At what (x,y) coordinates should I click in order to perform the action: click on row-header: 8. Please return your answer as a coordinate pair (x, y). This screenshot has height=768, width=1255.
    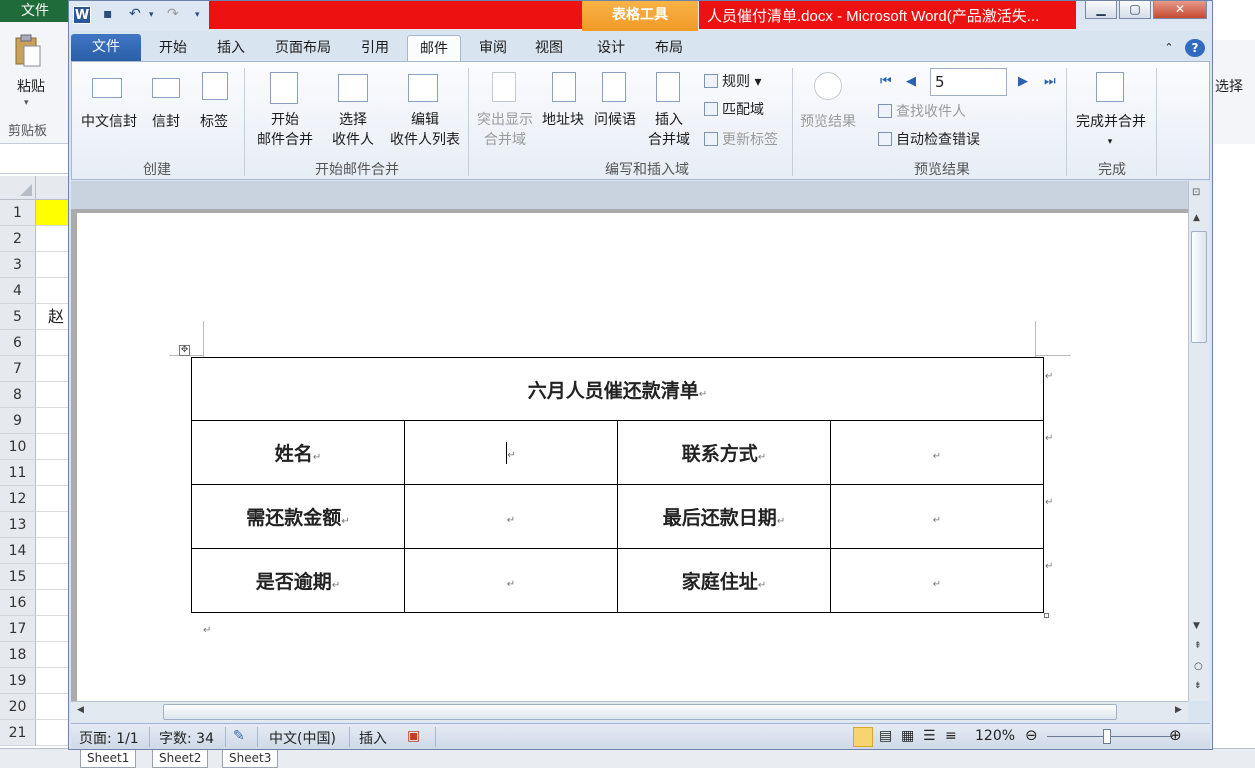
    Looking at the image, I should click on (18, 395).